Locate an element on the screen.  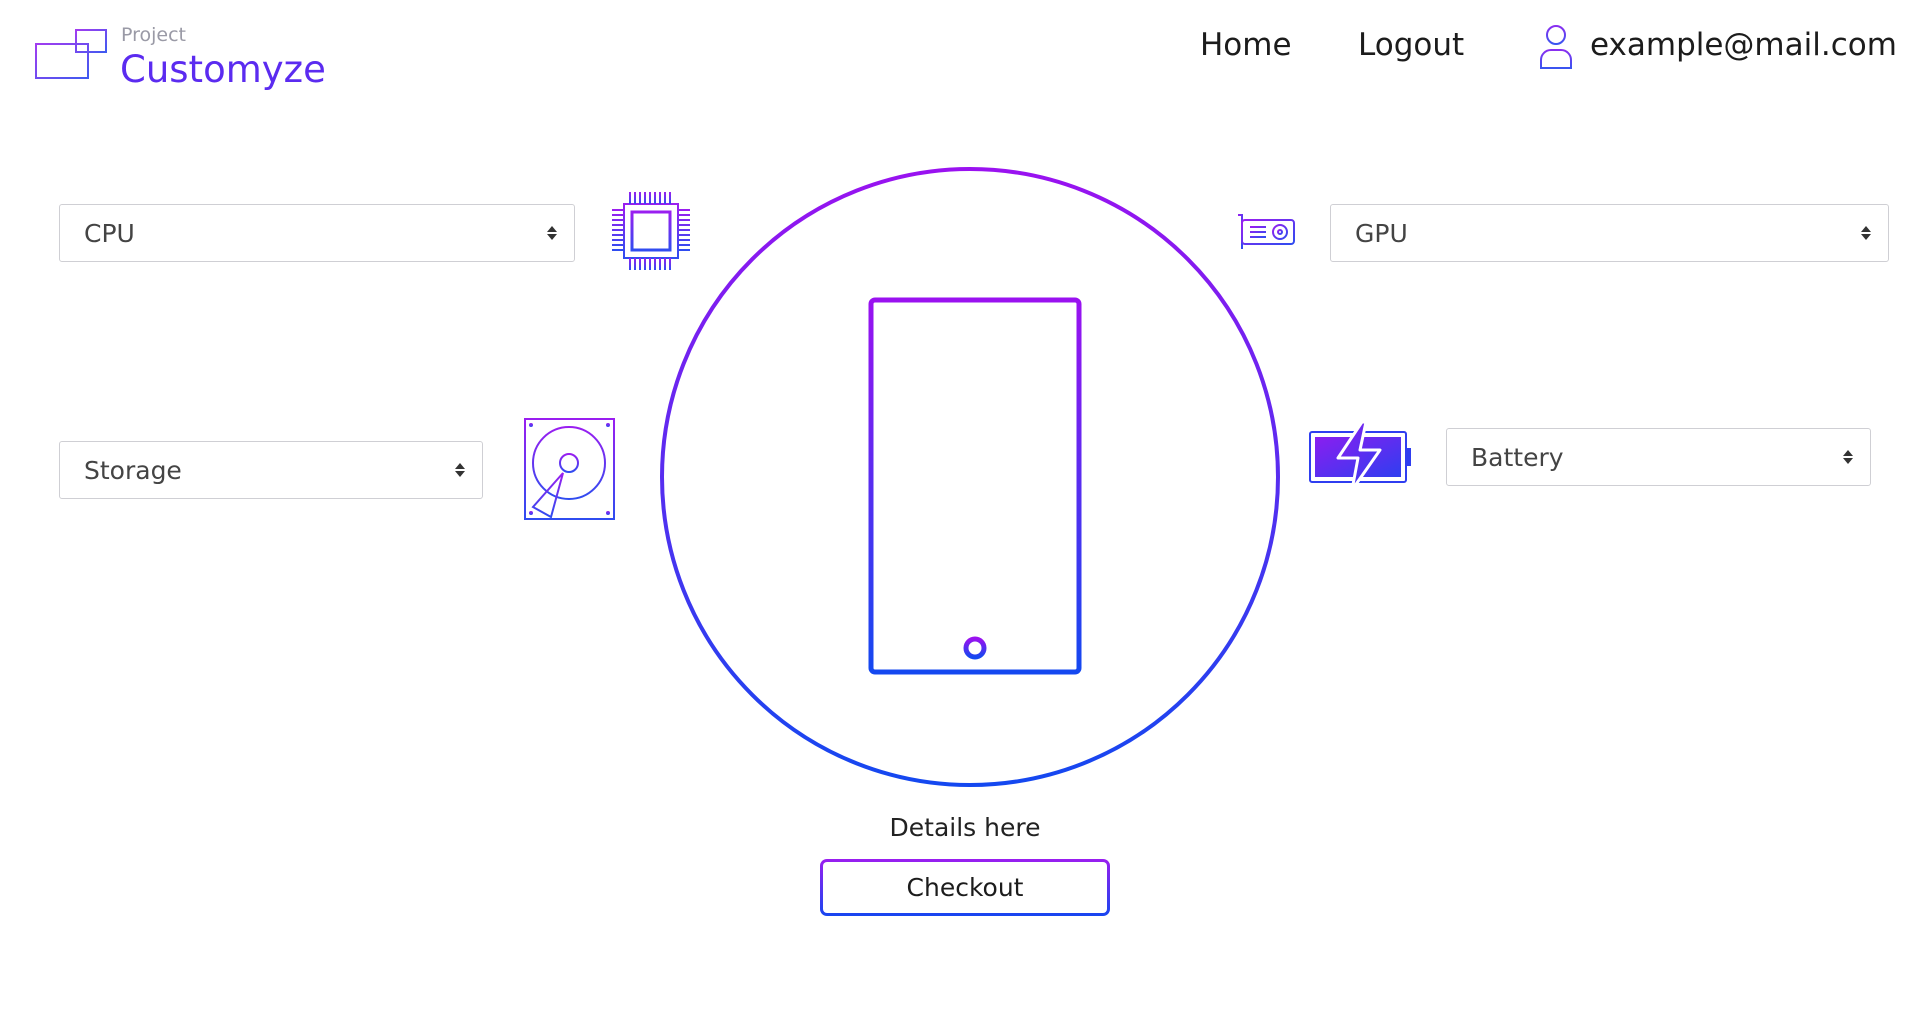
devices-logo-icon is located at coordinates (71, 56).